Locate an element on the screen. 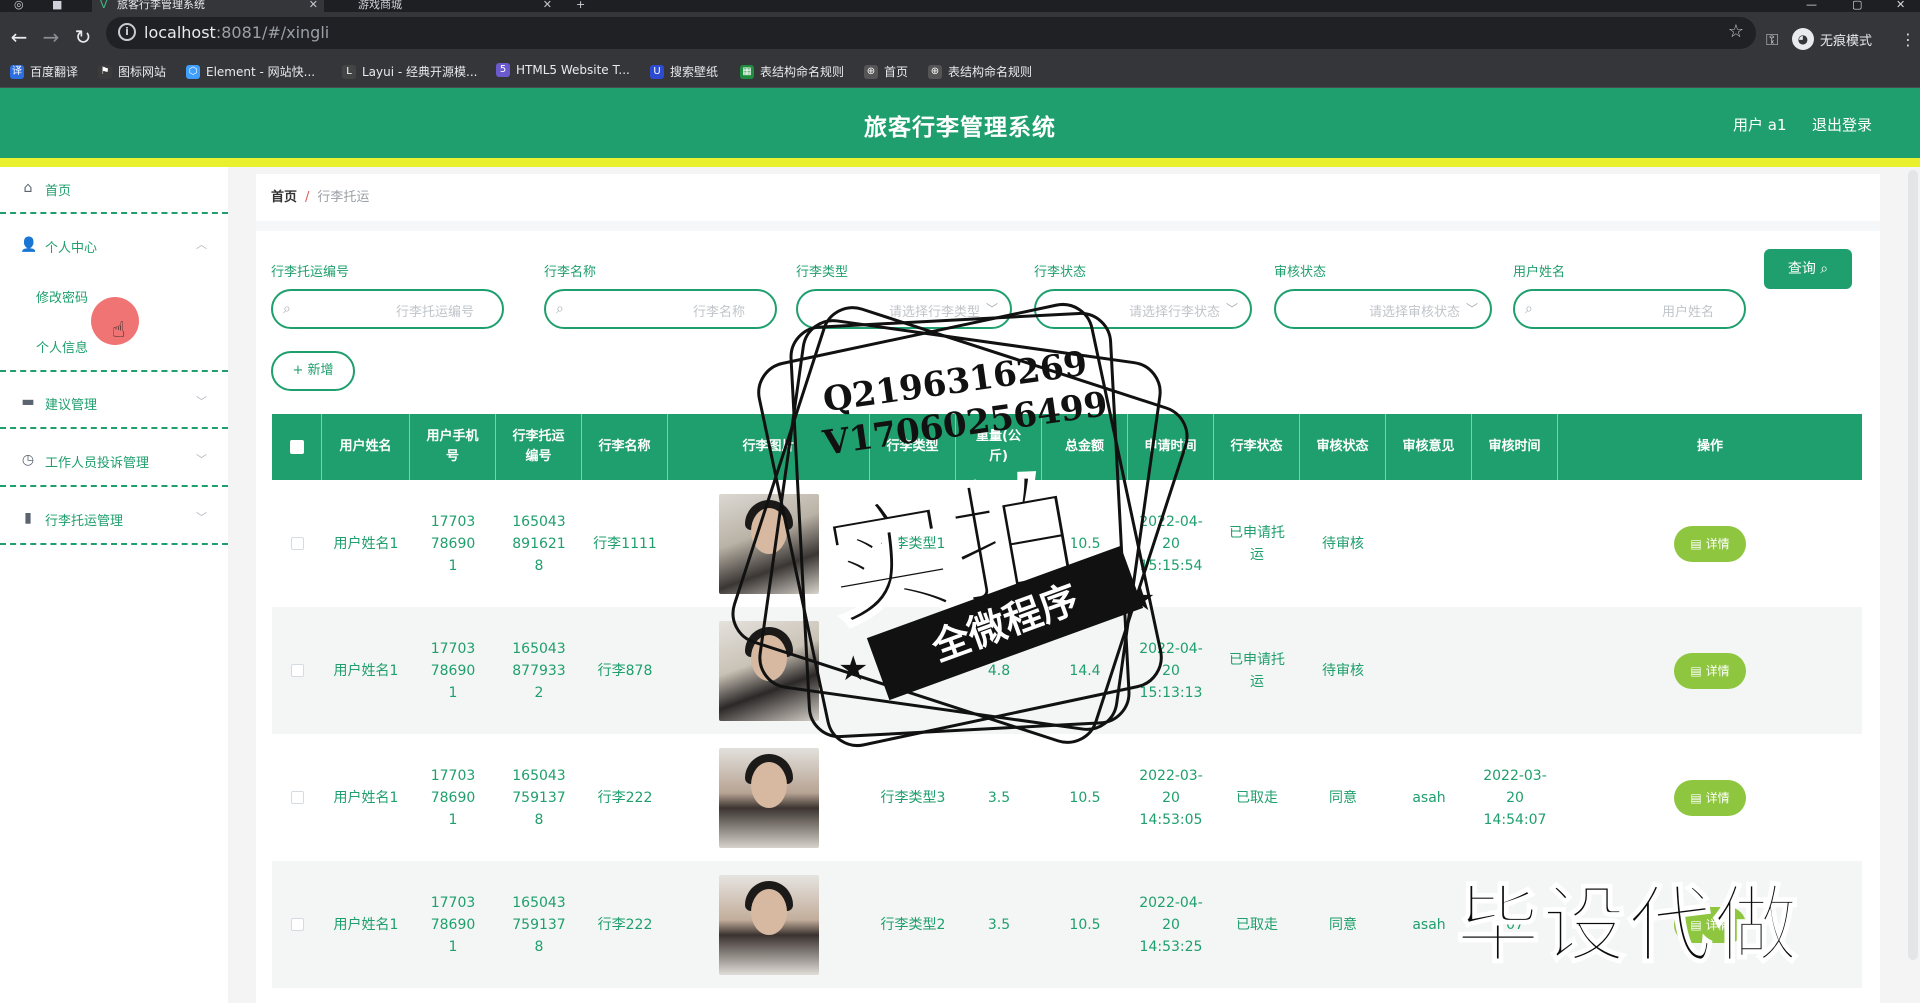 This screenshot has width=1920, height=1003. cell-actions: ▤ 详情 is located at coordinates (1710, 543).